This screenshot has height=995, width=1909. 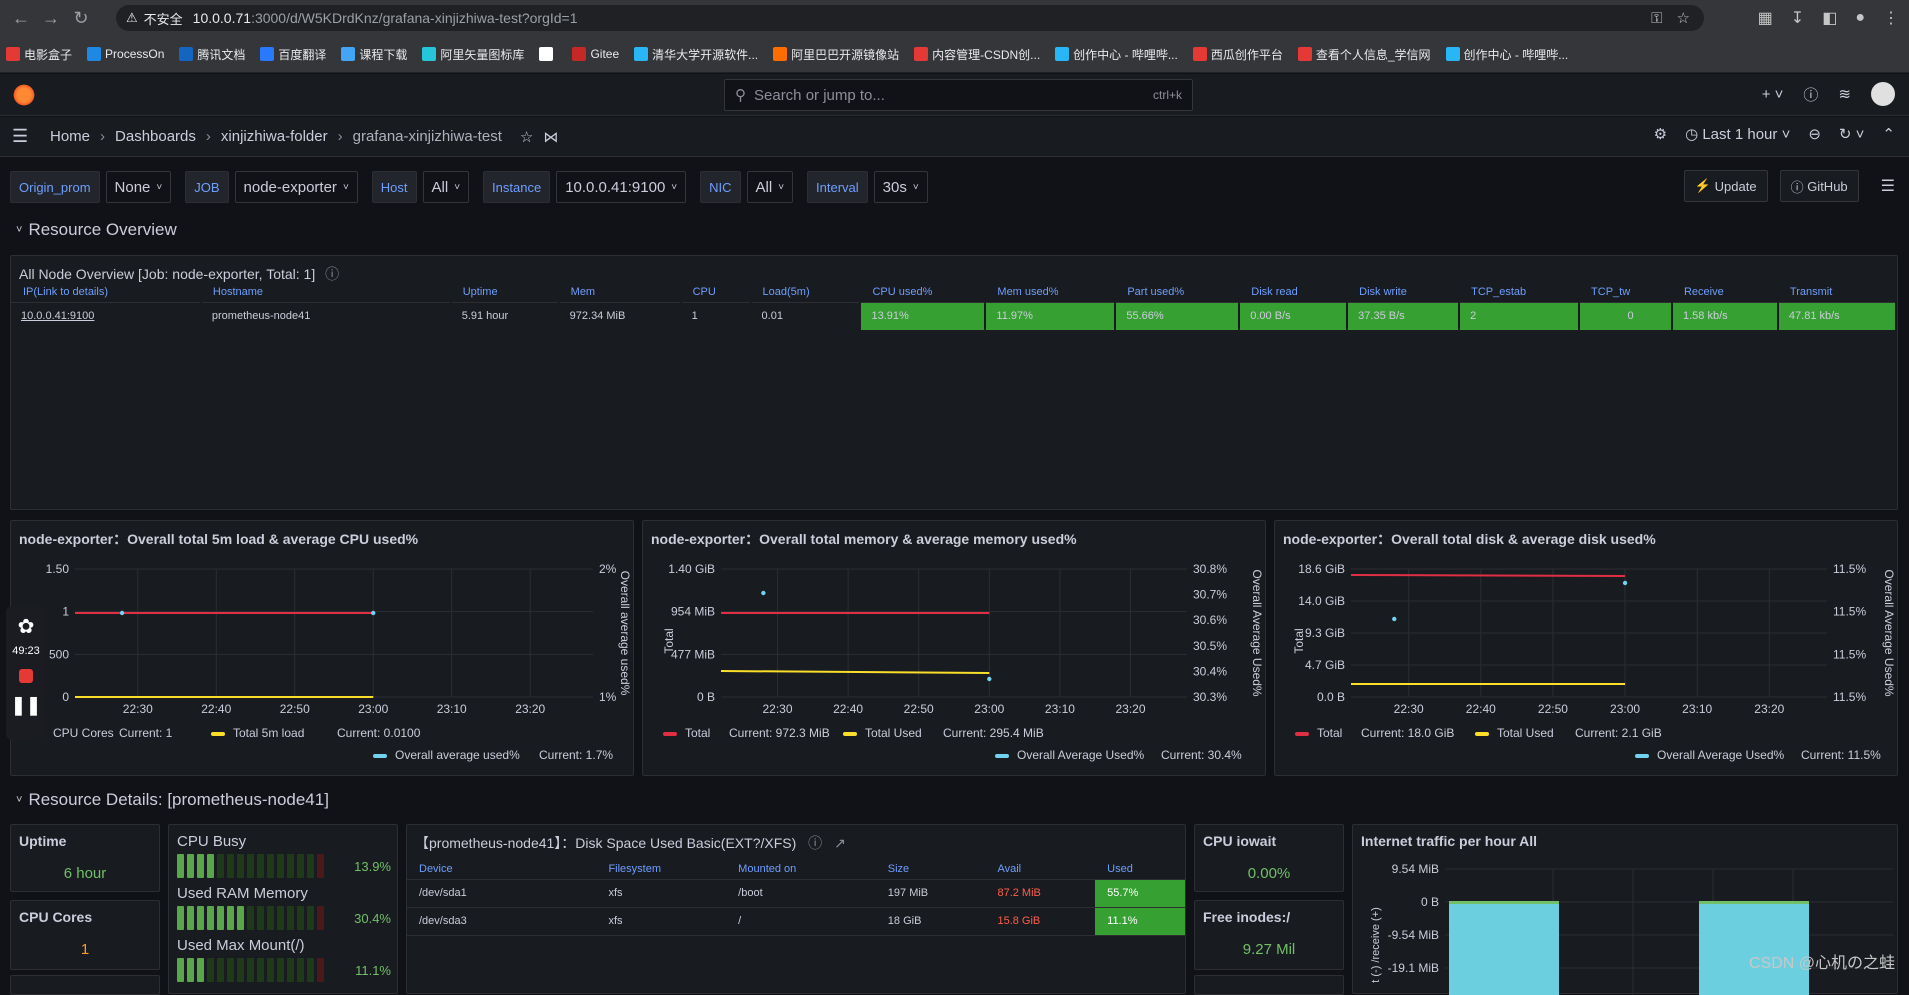 I want to click on key-icon: ⚿, so click(x=1656, y=18).